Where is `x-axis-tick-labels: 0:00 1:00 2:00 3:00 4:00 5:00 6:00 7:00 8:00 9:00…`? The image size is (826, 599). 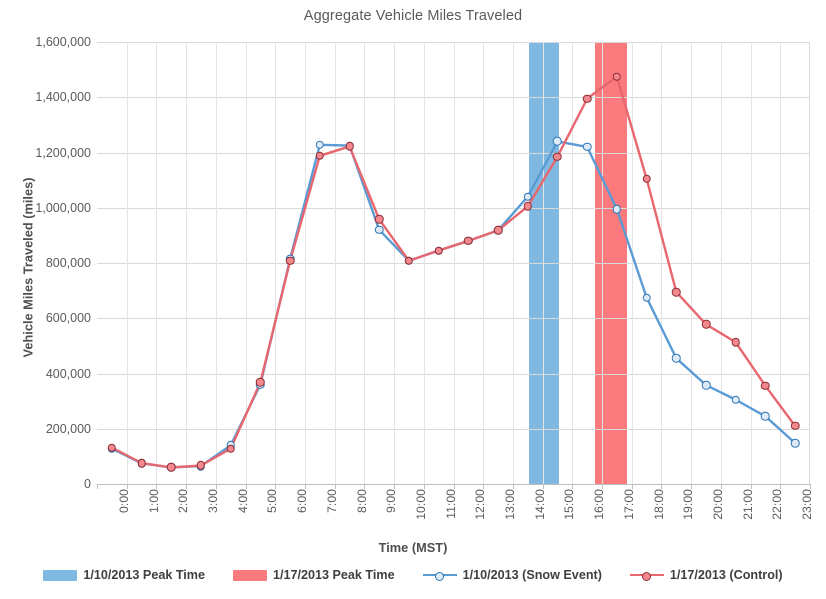 x-axis-tick-labels: 0:00 1:00 2:00 3:00 4:00 5:00 6:00 7:00 8:00 9:00… is located at coordinates (455, 513).